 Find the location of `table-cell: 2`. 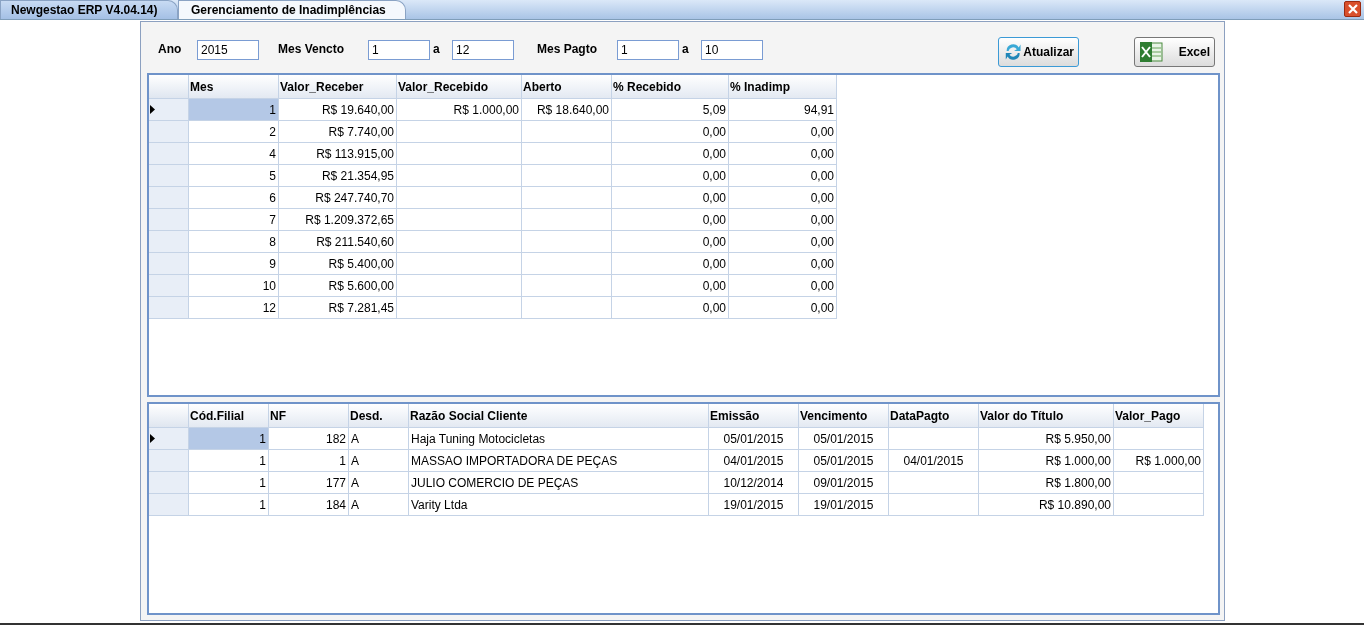

table-cell: 2 is located at coordinates (234, 132).